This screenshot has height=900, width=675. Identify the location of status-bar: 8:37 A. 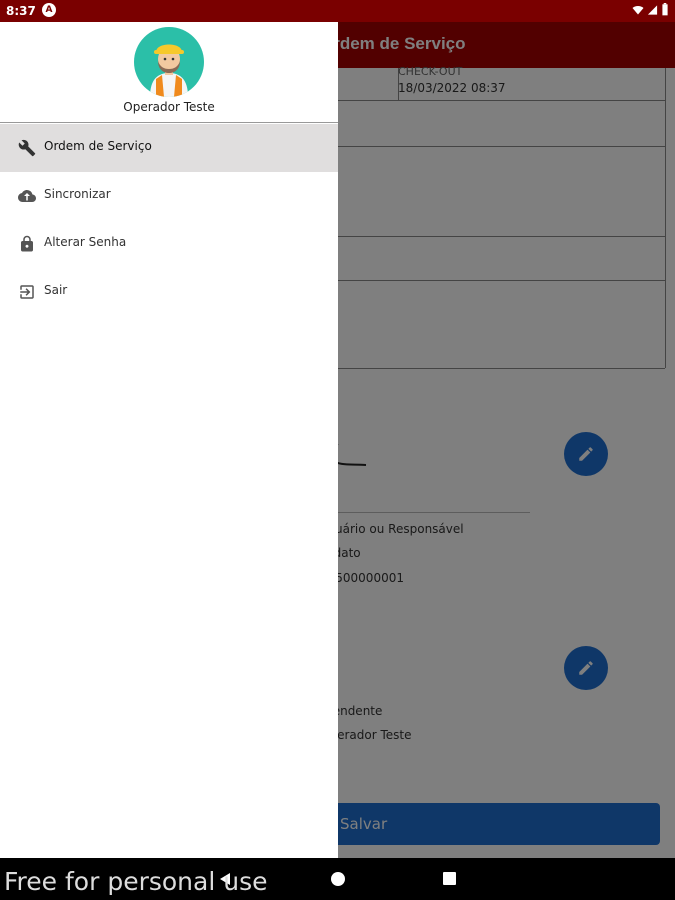
(337, 11).